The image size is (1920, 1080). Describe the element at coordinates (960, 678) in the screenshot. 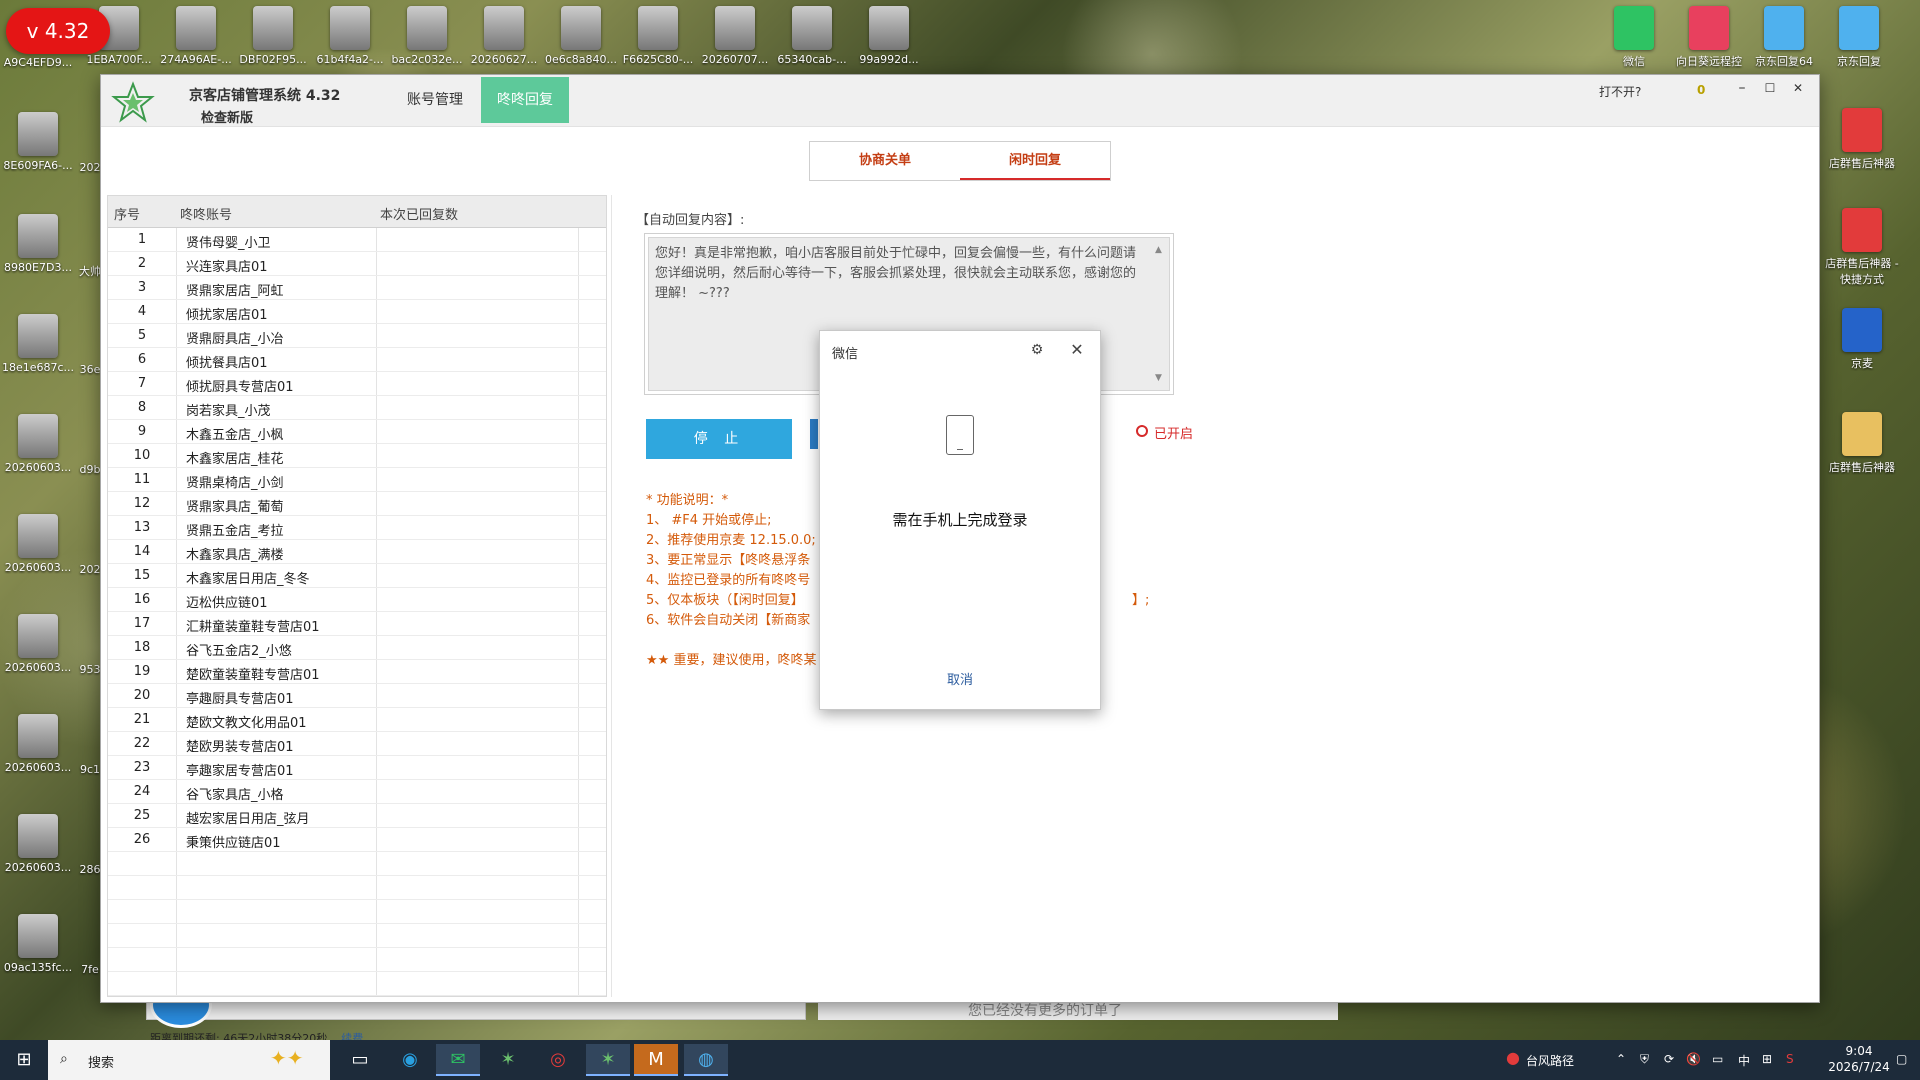

I see `cancel-button: 取消` at that location.